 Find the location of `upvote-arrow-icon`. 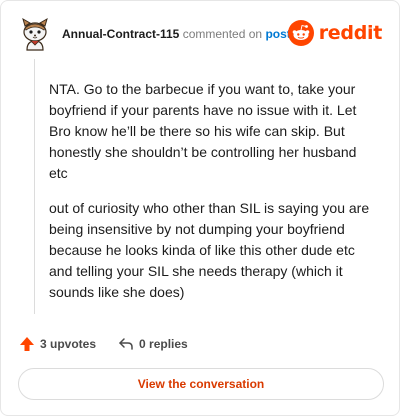

upvote-arrow-icon is located at coordinates (27, 344).